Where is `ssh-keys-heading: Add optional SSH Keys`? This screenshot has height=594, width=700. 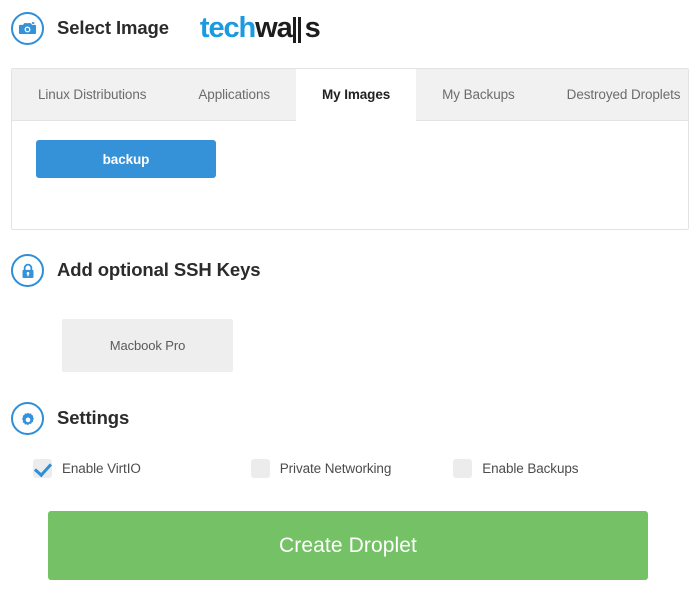
ssh-keys-heading: Add optional SSH Keys is located at coordinates (136, 270).